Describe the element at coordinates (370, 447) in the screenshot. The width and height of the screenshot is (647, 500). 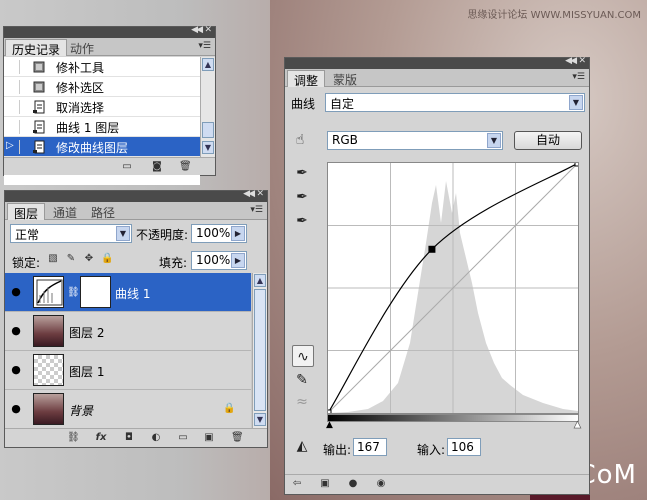
I see `output-field: 167` at that location.